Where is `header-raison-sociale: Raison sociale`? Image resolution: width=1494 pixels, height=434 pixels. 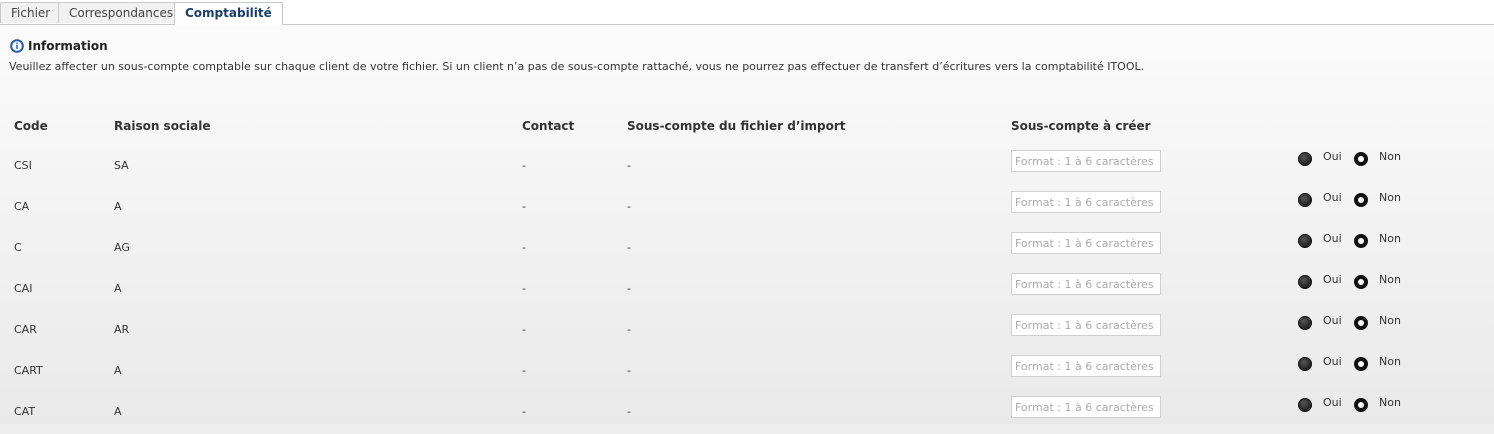
header-raison-sociale: Raison sociale is located at coordinates (162, 126).